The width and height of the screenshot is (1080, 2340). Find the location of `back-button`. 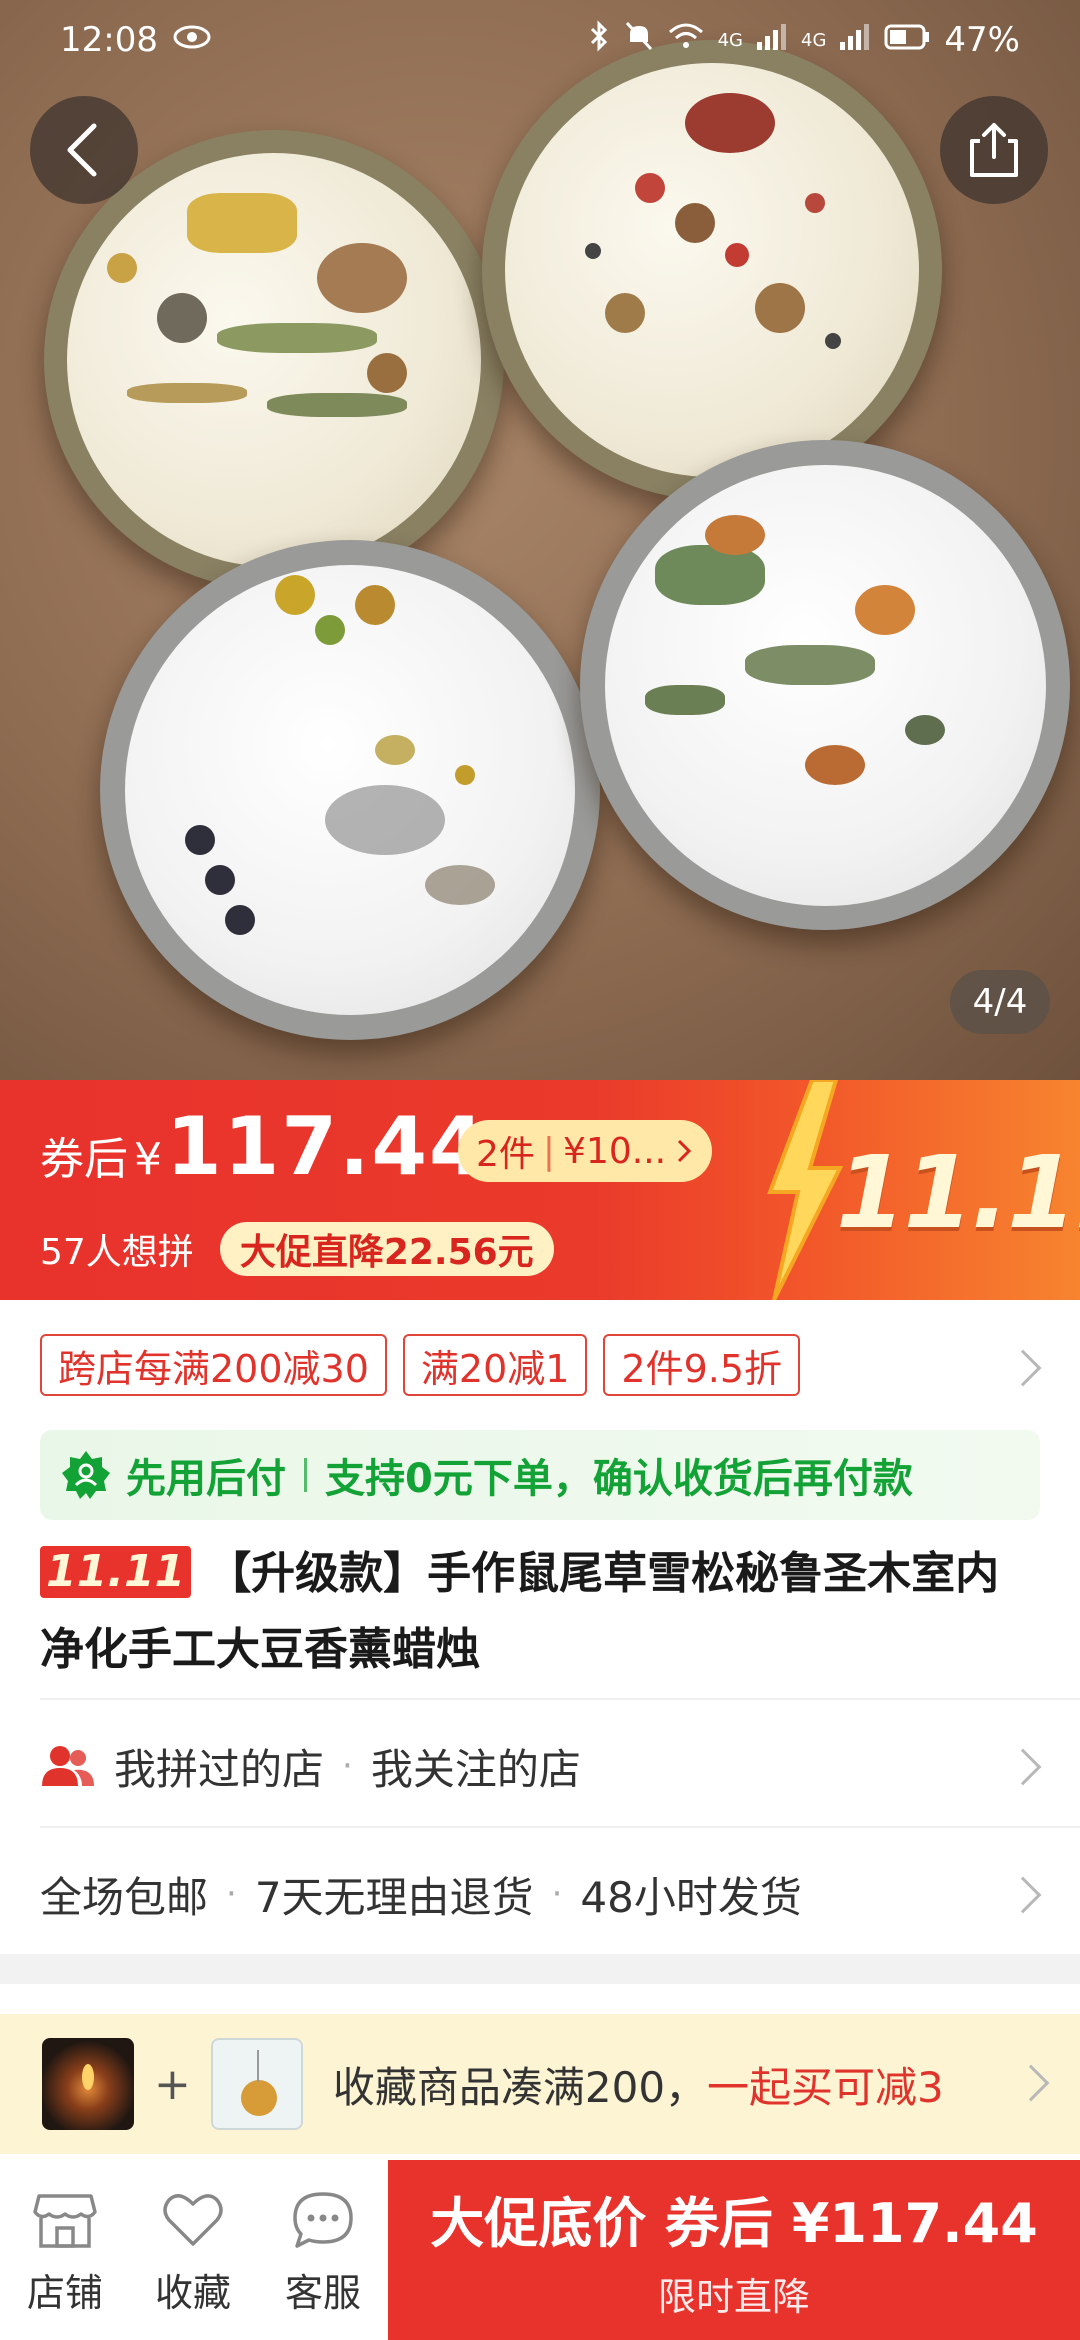

back-button is located at coordinates (84, 150).